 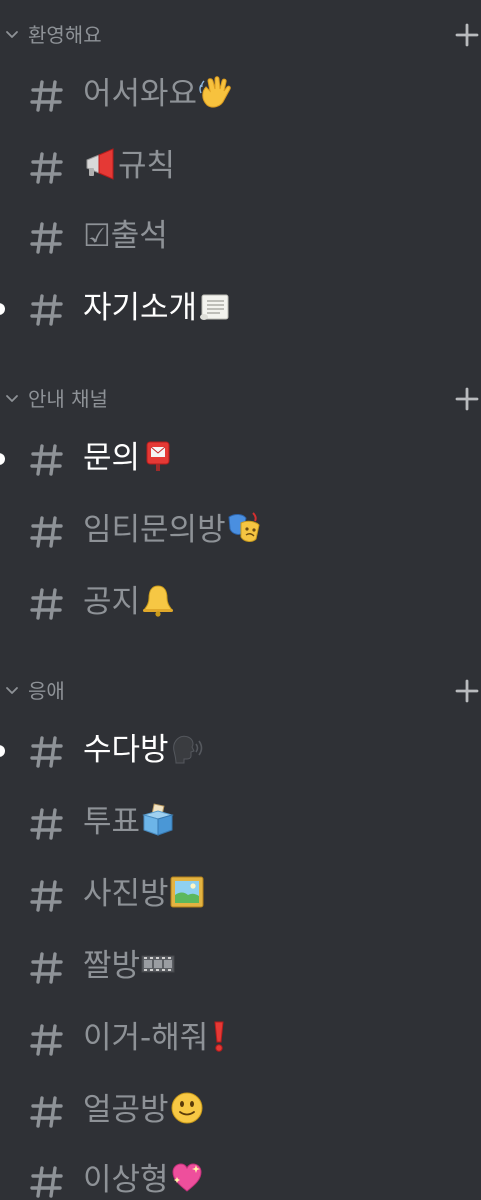 I want to click on channel-name: 짤방, so click(x=112, y=966).